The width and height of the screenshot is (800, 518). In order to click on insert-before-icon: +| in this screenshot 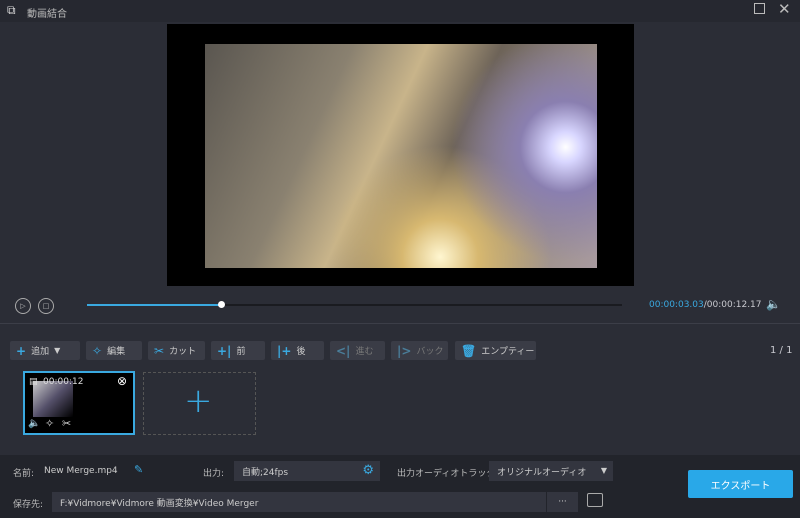, I will do `click(224, 350)`.